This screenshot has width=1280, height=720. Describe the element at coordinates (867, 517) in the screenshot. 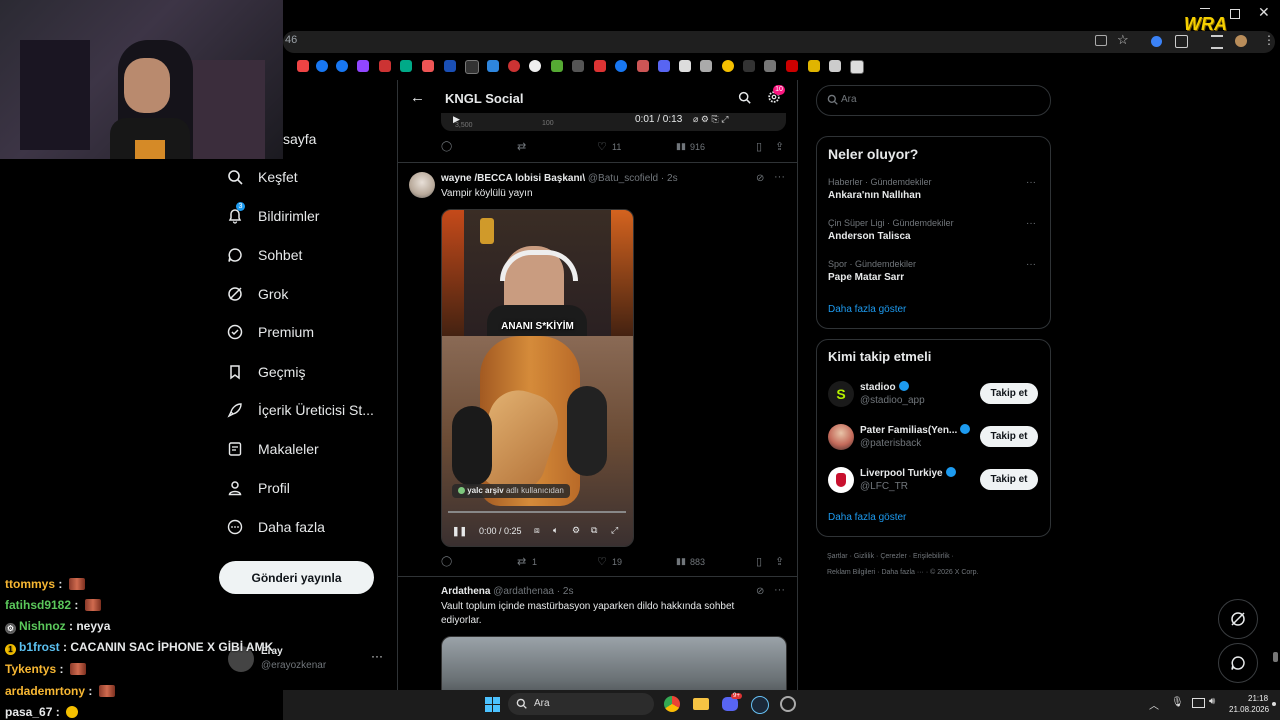

I see `show-more-link: Daha fazla göster` at that location.